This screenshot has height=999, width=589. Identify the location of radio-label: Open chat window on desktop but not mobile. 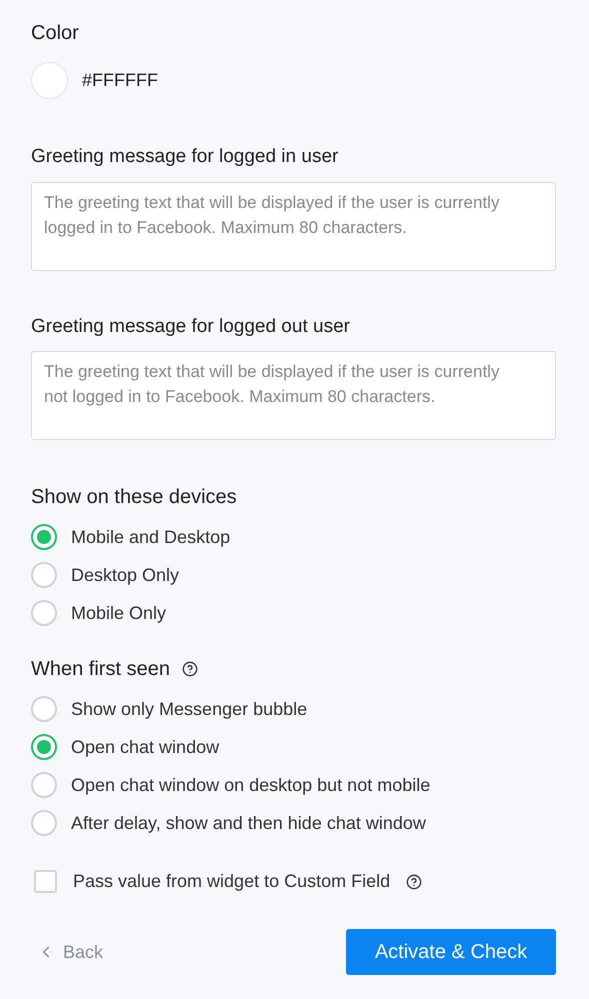
(250, 785).